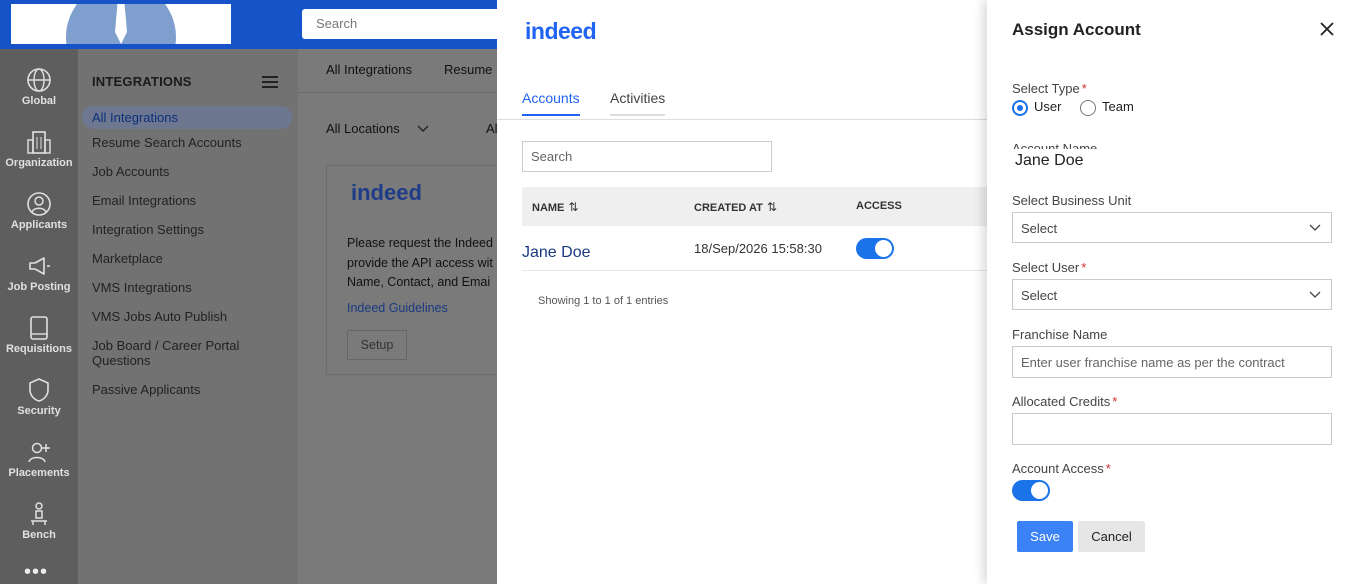 The height and width of the screenshot is (584, 1357). I want to click on accounts-search-input: Search, so click(647, 156).